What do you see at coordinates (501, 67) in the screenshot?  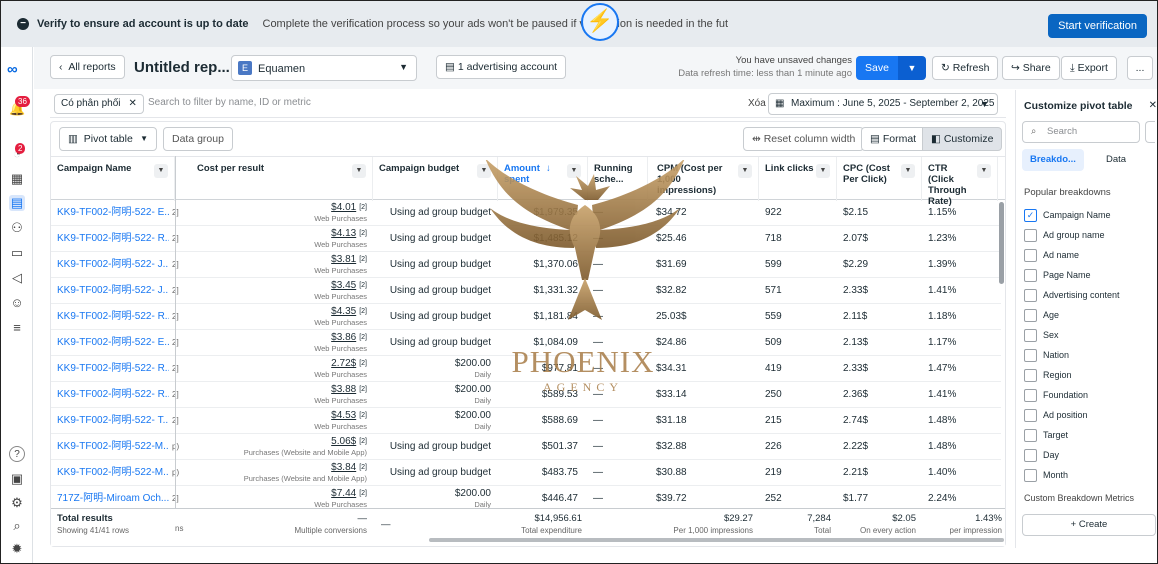 I see `advertising-account-button: ▤ 1 advertising account` at bounding box center [501, 67].